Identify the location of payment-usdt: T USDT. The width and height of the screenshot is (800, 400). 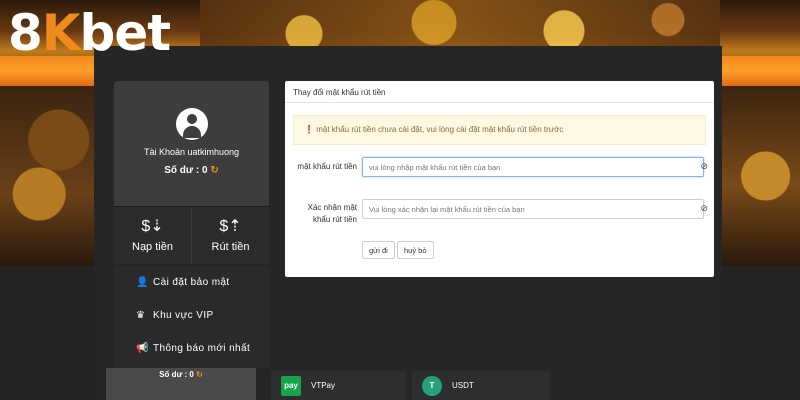
(481, 385).